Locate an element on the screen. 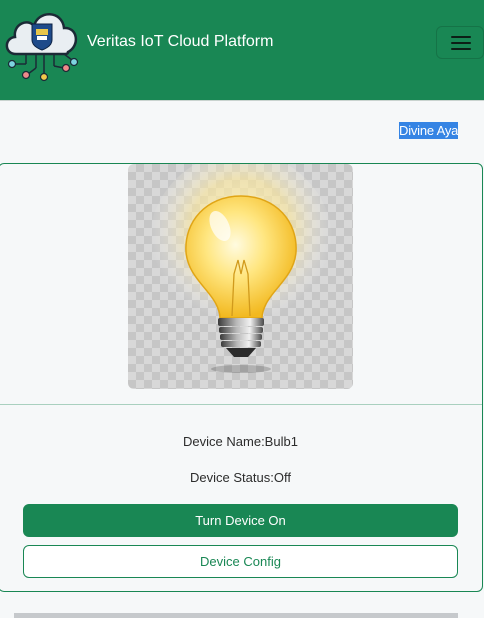  horizontal-scrollbar is located at coordinates (236, 615).